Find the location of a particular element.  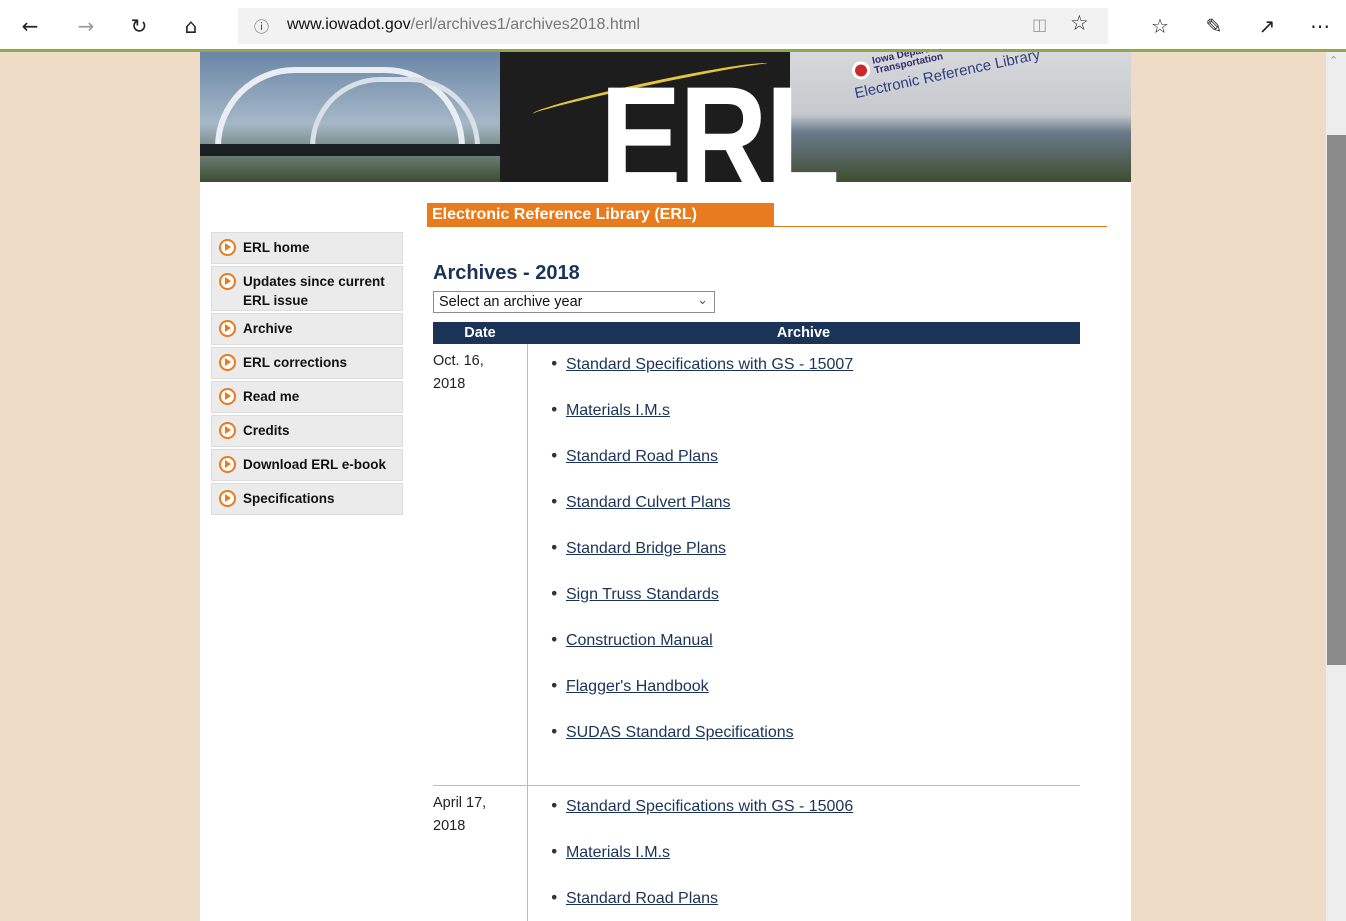

sidebar-item-archive: Archive is located at coordinates (307, 329).